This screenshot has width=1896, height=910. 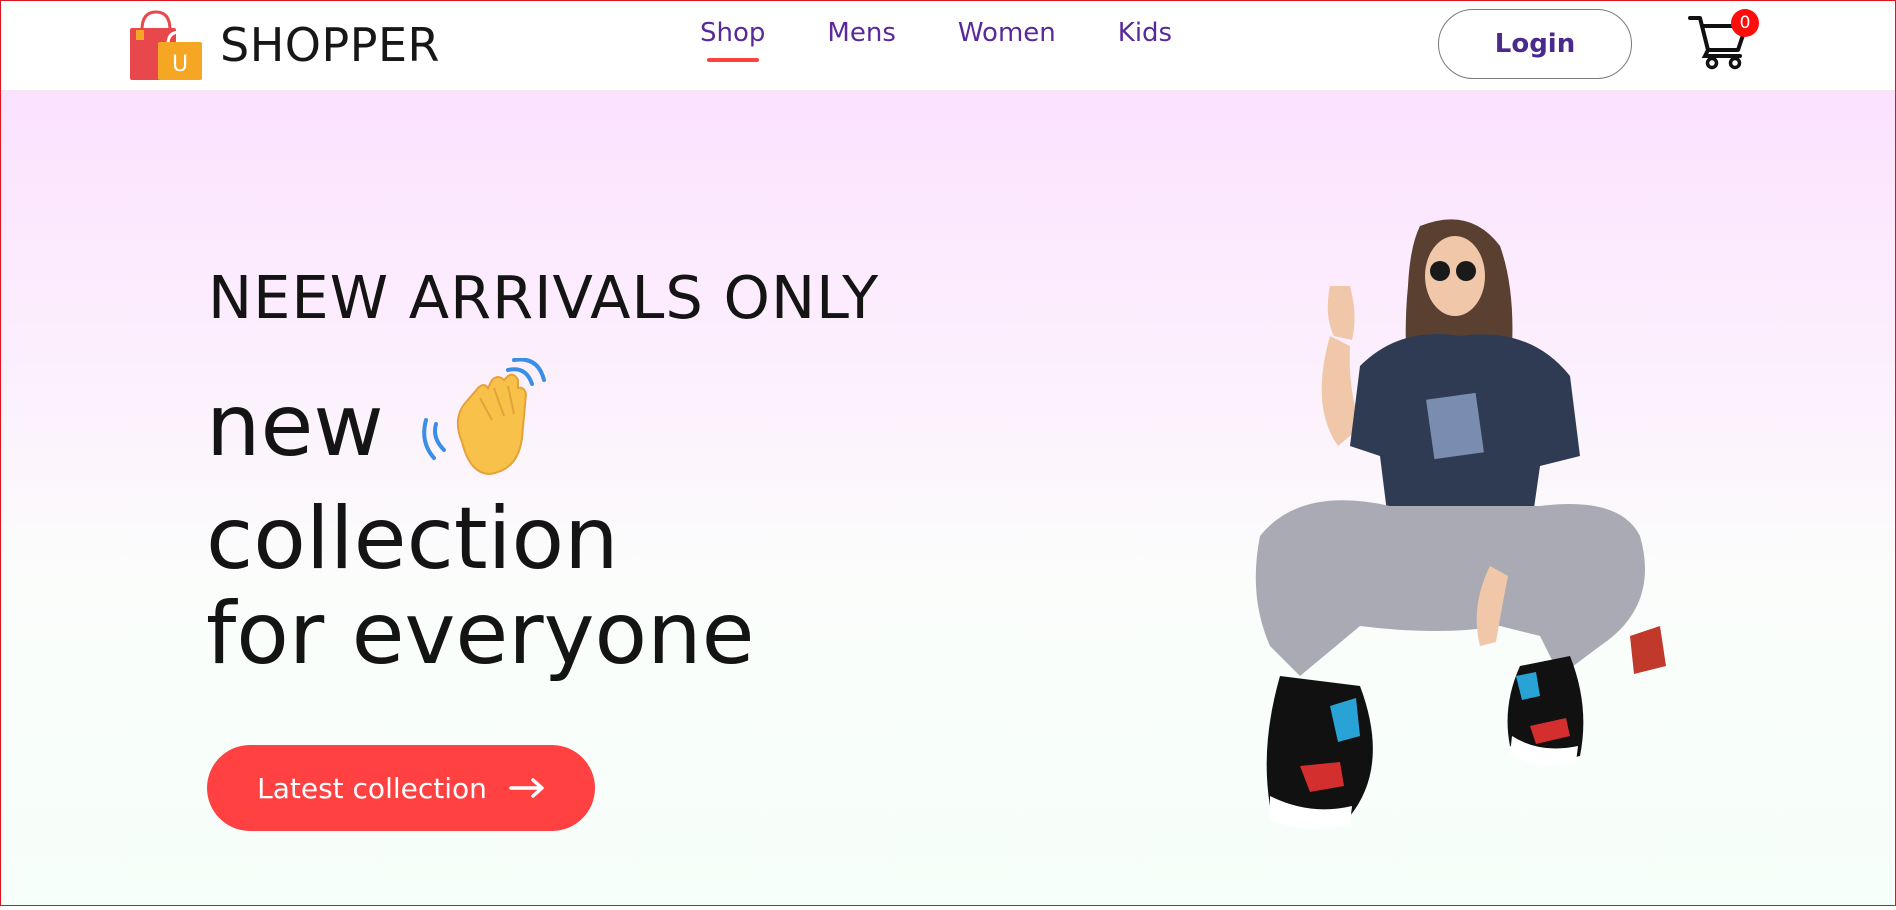 What do you see at coordinates (330, 45) in the screenshot?
I see `brand-name: SHOPPER` at bounding box center [330, 45].